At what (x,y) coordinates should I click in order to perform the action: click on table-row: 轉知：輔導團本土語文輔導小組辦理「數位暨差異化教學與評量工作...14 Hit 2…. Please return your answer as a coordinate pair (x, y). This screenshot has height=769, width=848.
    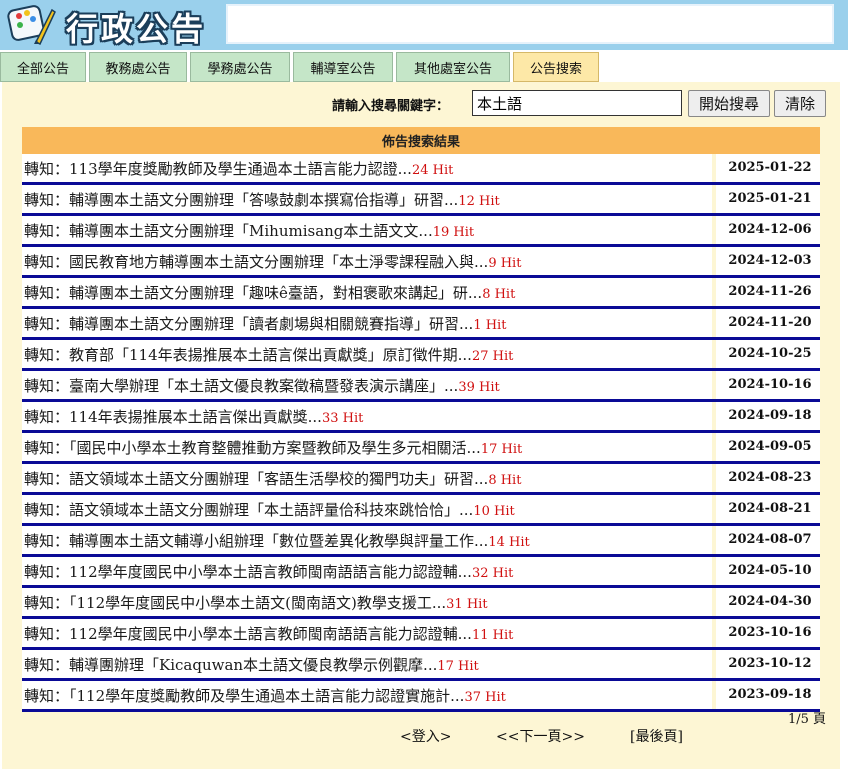
    Looking at the image, I should click on (421, 541).